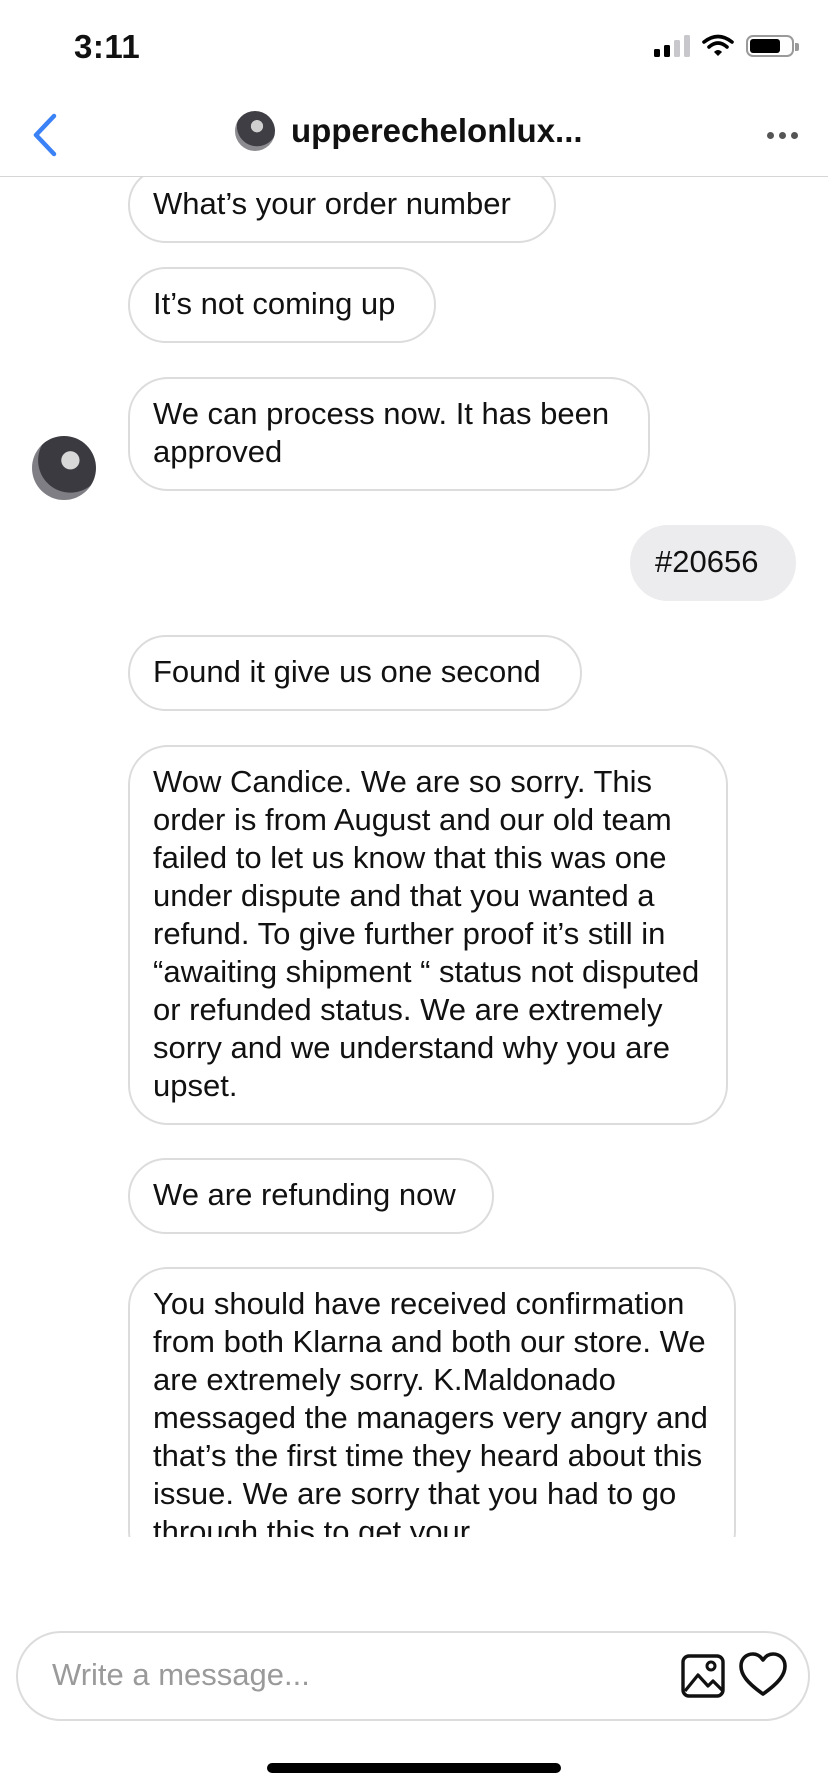 The image size is (828, 1792). Describe the element at coordinates (355, 673) in the screenshot. I see `message-bubble: Found it give us one second` at that location.